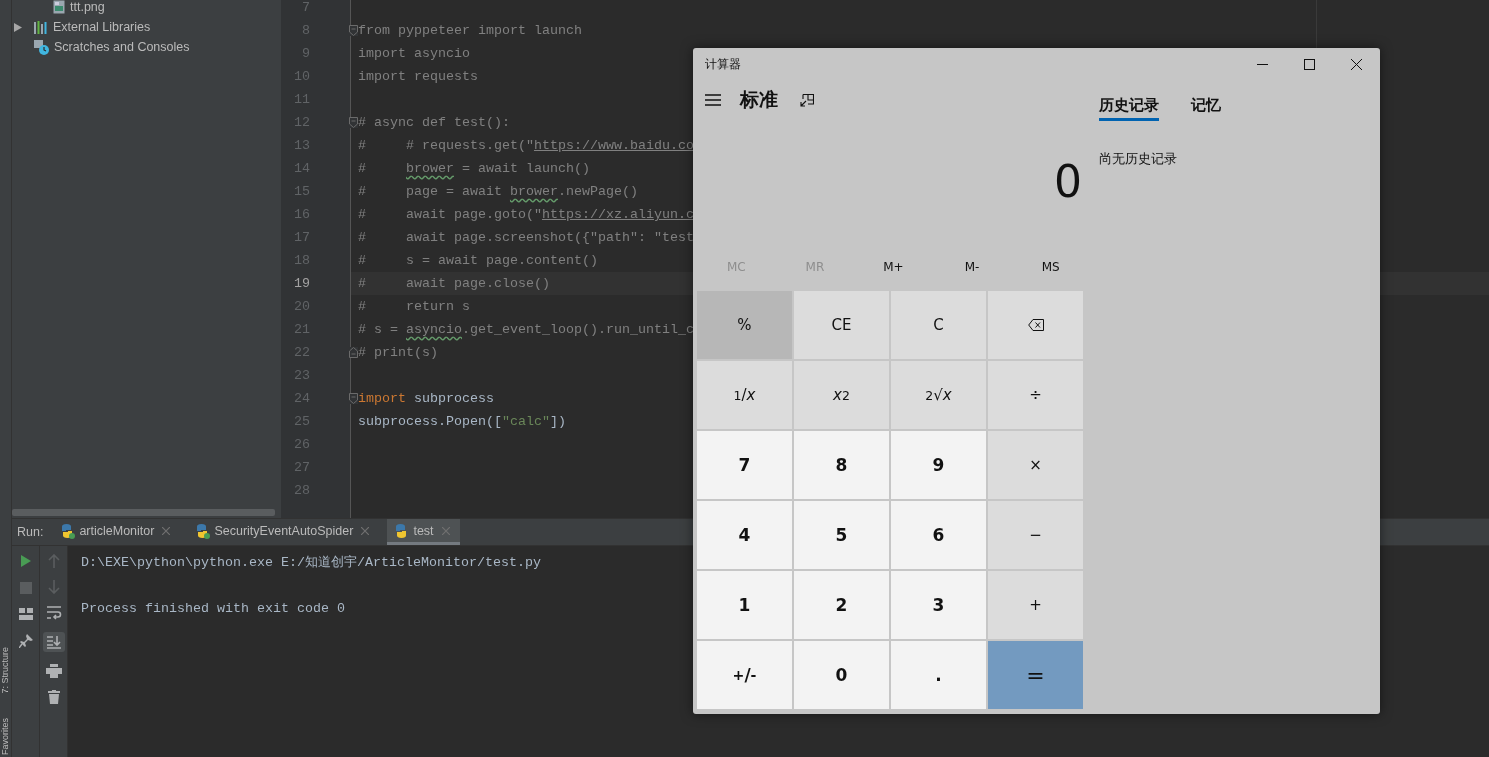 The height and width of the screenshot is (757, 1489). What do you see at coordinates (526, 214) in the screenshot?
I see `code-text: # await page.goto("https://xz.aliyun.c` at bounding box center [526, 214].